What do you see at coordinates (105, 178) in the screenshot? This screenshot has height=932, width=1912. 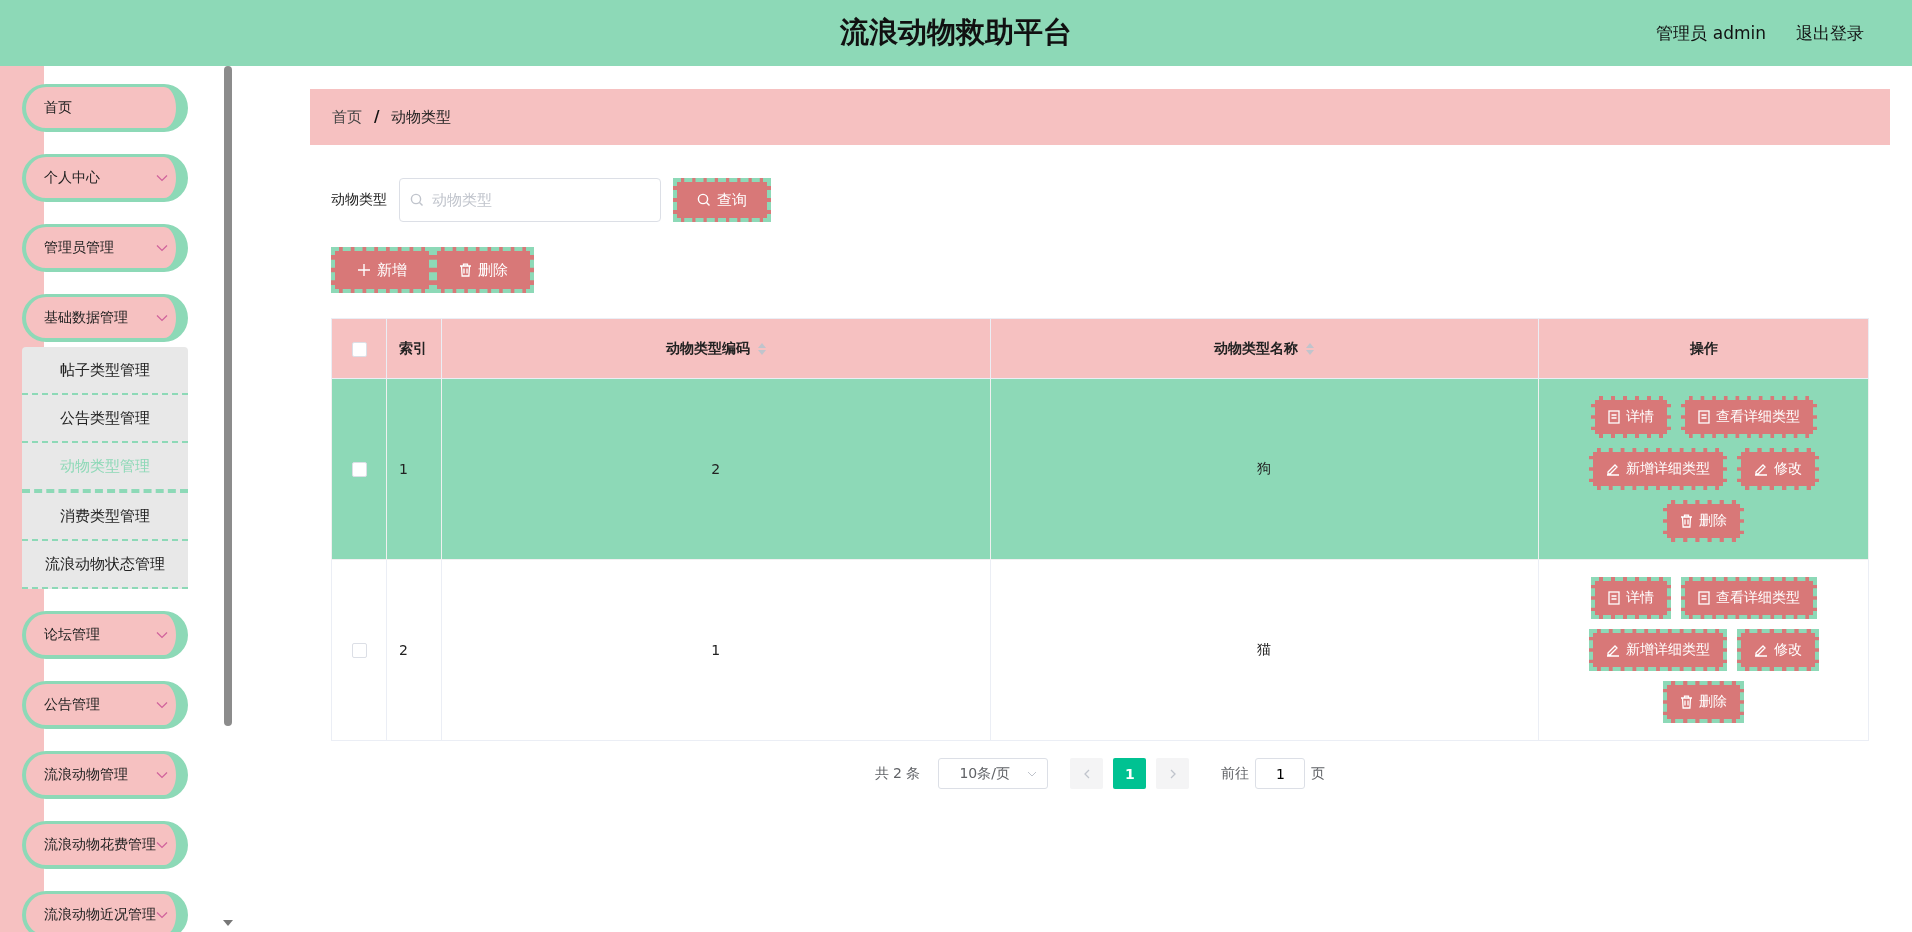 I see `menu-item: 个人中心` at bounding box center [105, 178].